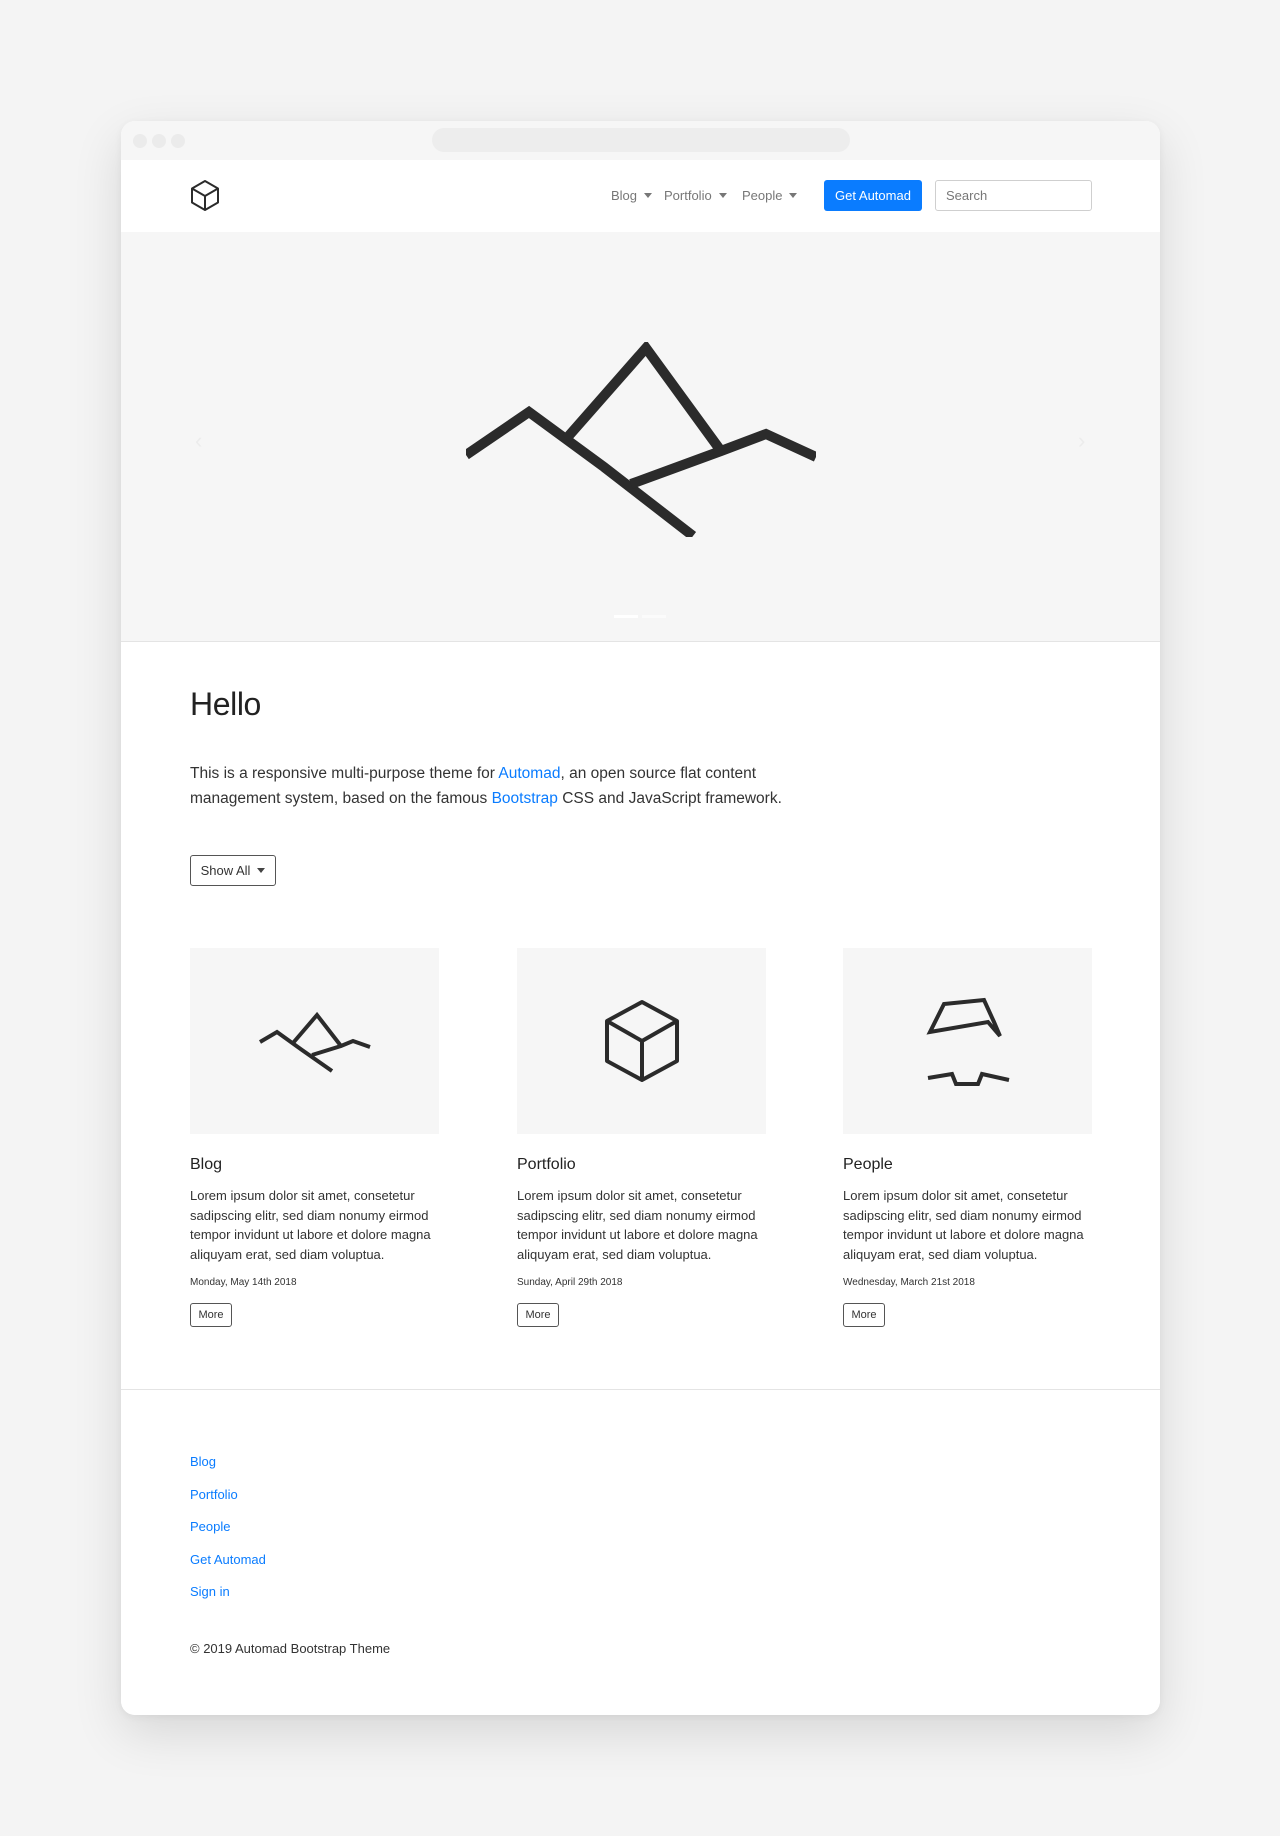 Image resolution: width=1280 pixels, height=1836 pixels. I want to click on footer-link-blog: Blog, so click(228, 1470).